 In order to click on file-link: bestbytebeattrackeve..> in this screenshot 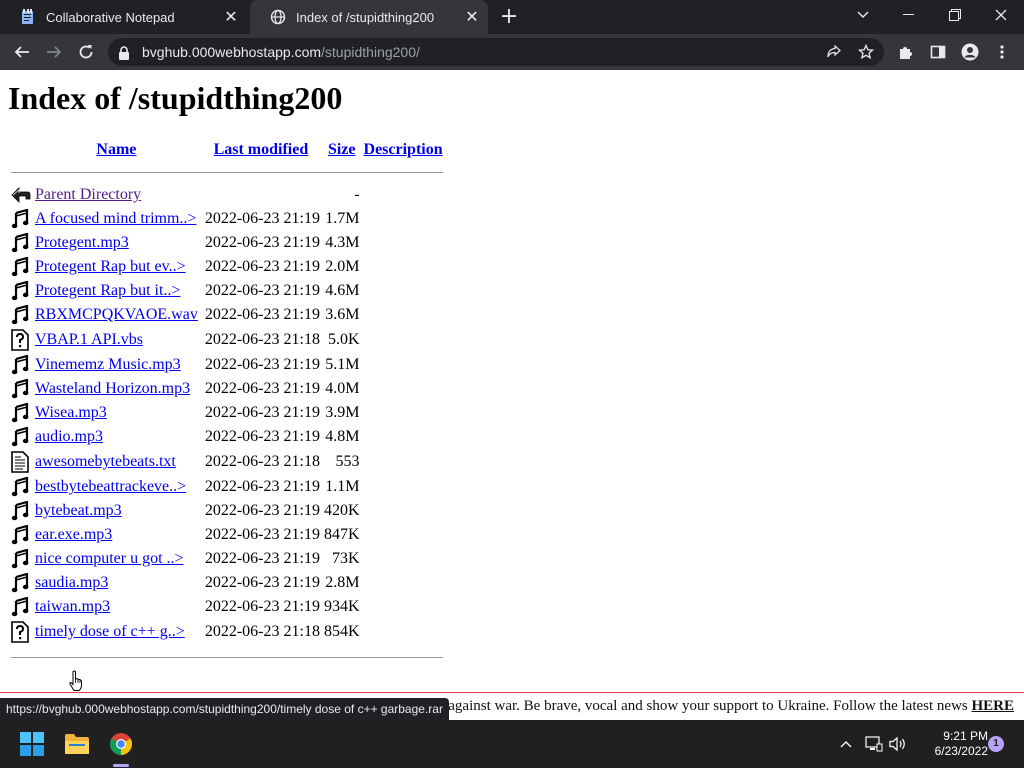, I will do `click(110, 486)`.